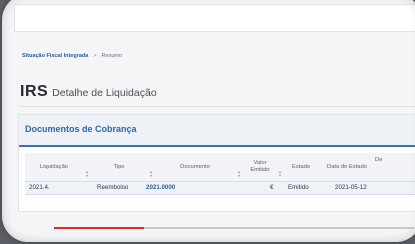 The width and height of the screenshot is (415, 244). I want to click on column-header-tipo: Tipo, so click(119, 167).